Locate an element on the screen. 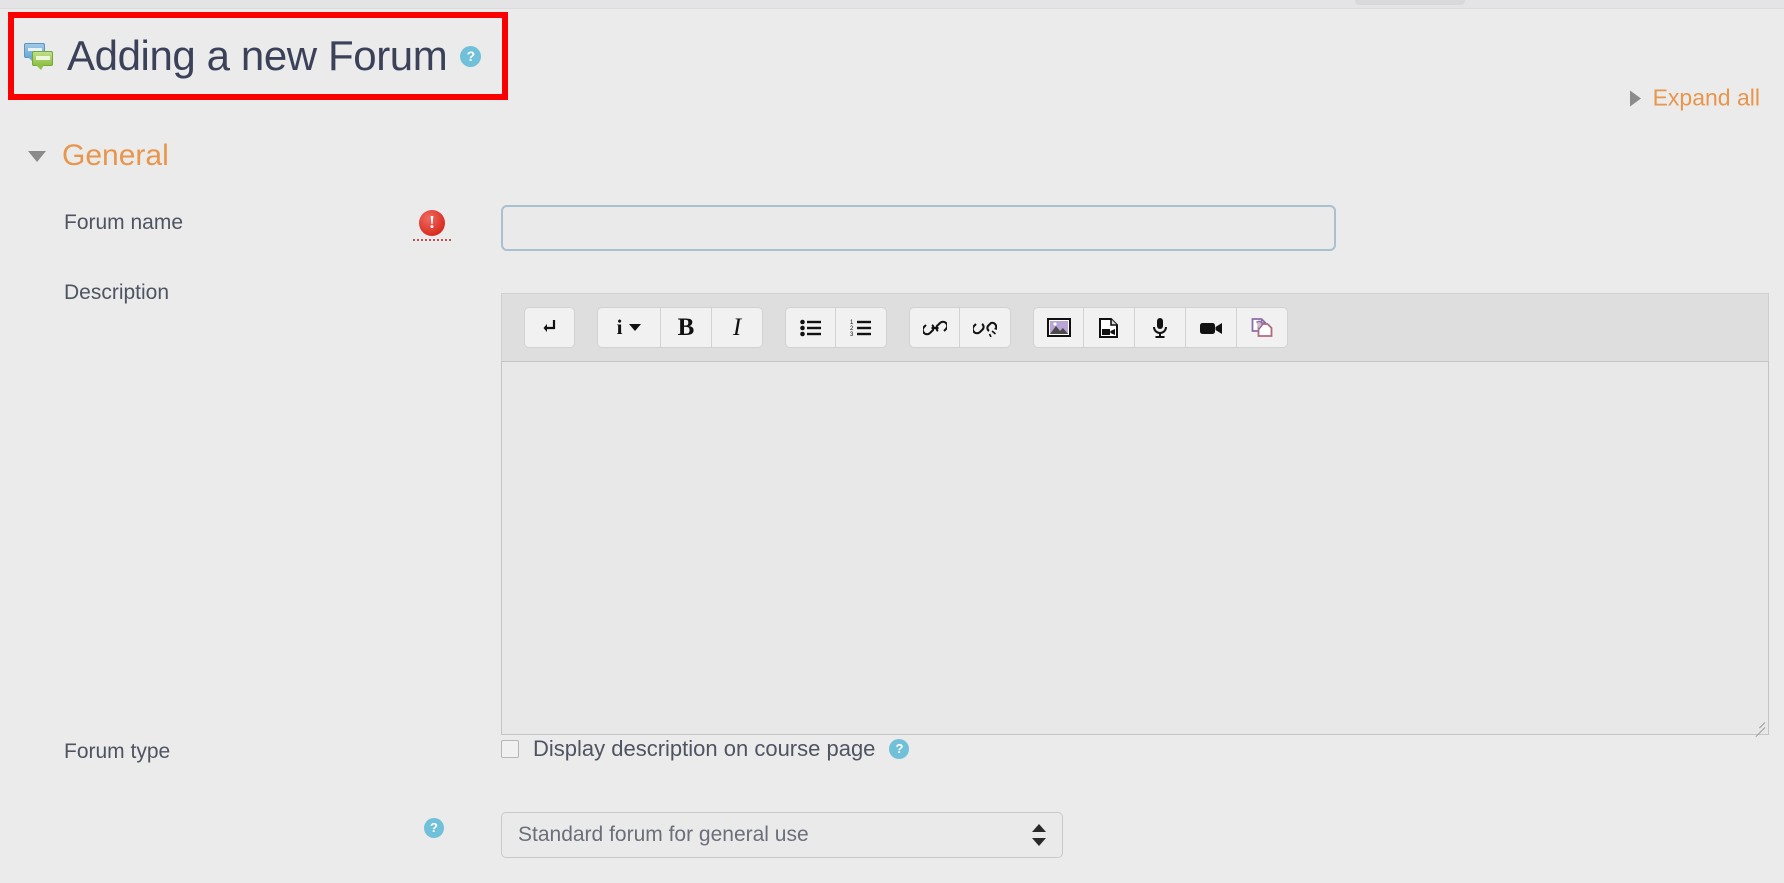 The height and width of the screenshot is (883, 1784). page-title: Adding a new Forum is located at coordinates (257, 55).